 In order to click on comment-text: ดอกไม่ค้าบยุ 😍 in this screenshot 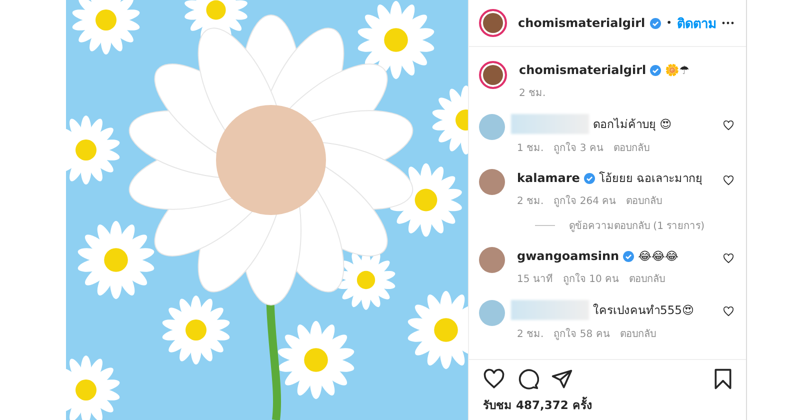, I will do `click(632, 124)`.